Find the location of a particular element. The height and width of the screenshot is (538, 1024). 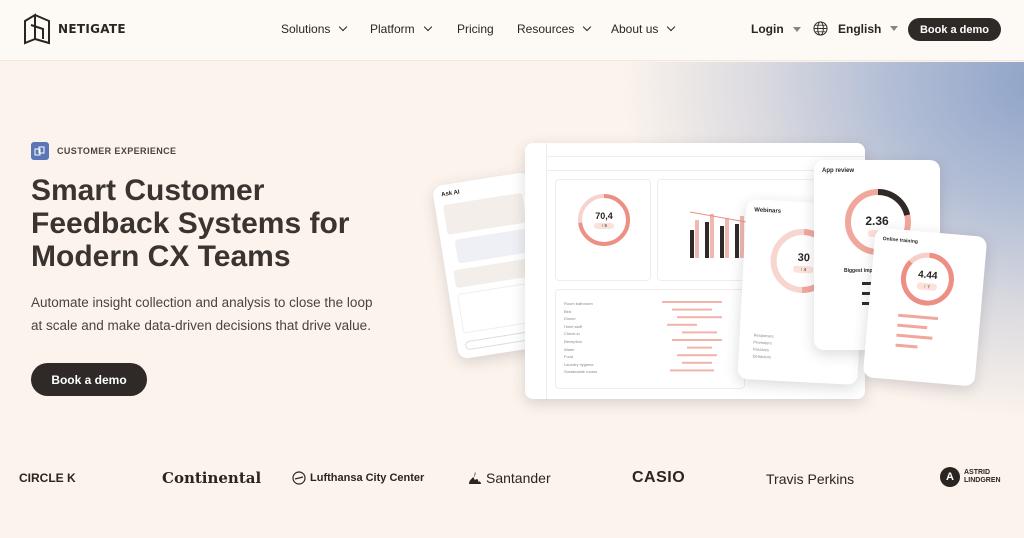

hero-book-demo-button: Book a demo is located at coordinates (89, 379).